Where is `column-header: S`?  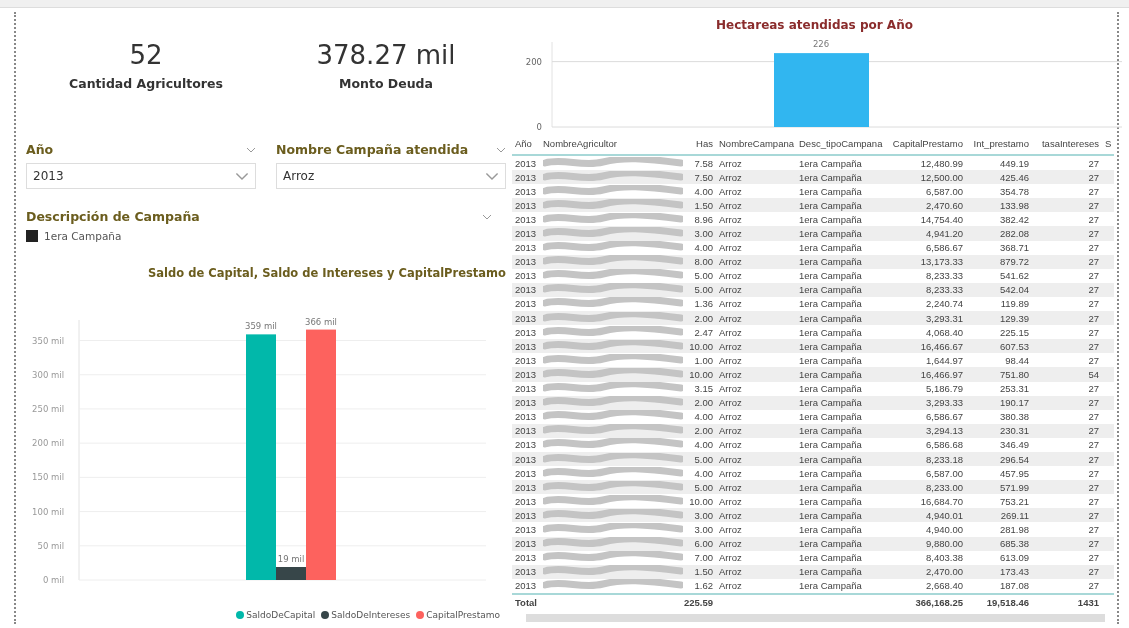
column-header: S is located at coordinates (1108, 143).